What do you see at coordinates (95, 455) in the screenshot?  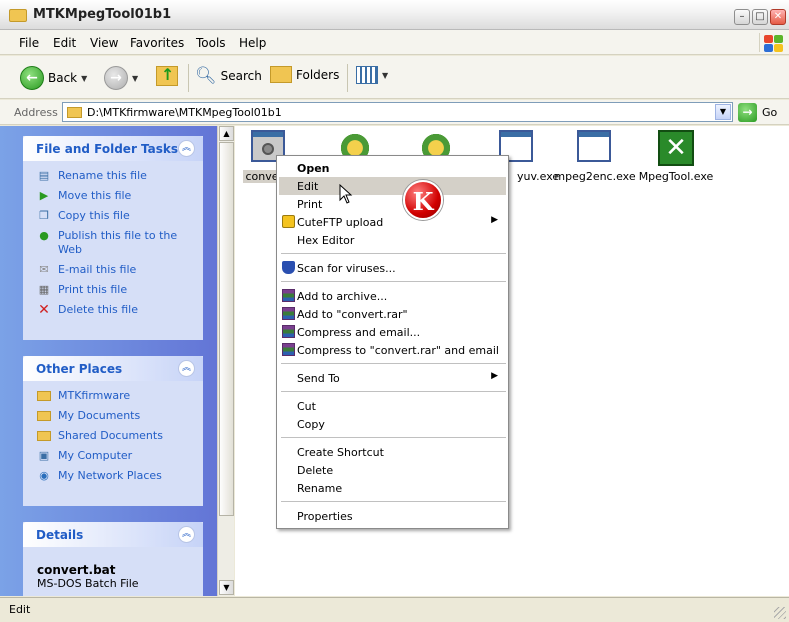 I see `place-label: My Computer` at bounding box center [95, 455].